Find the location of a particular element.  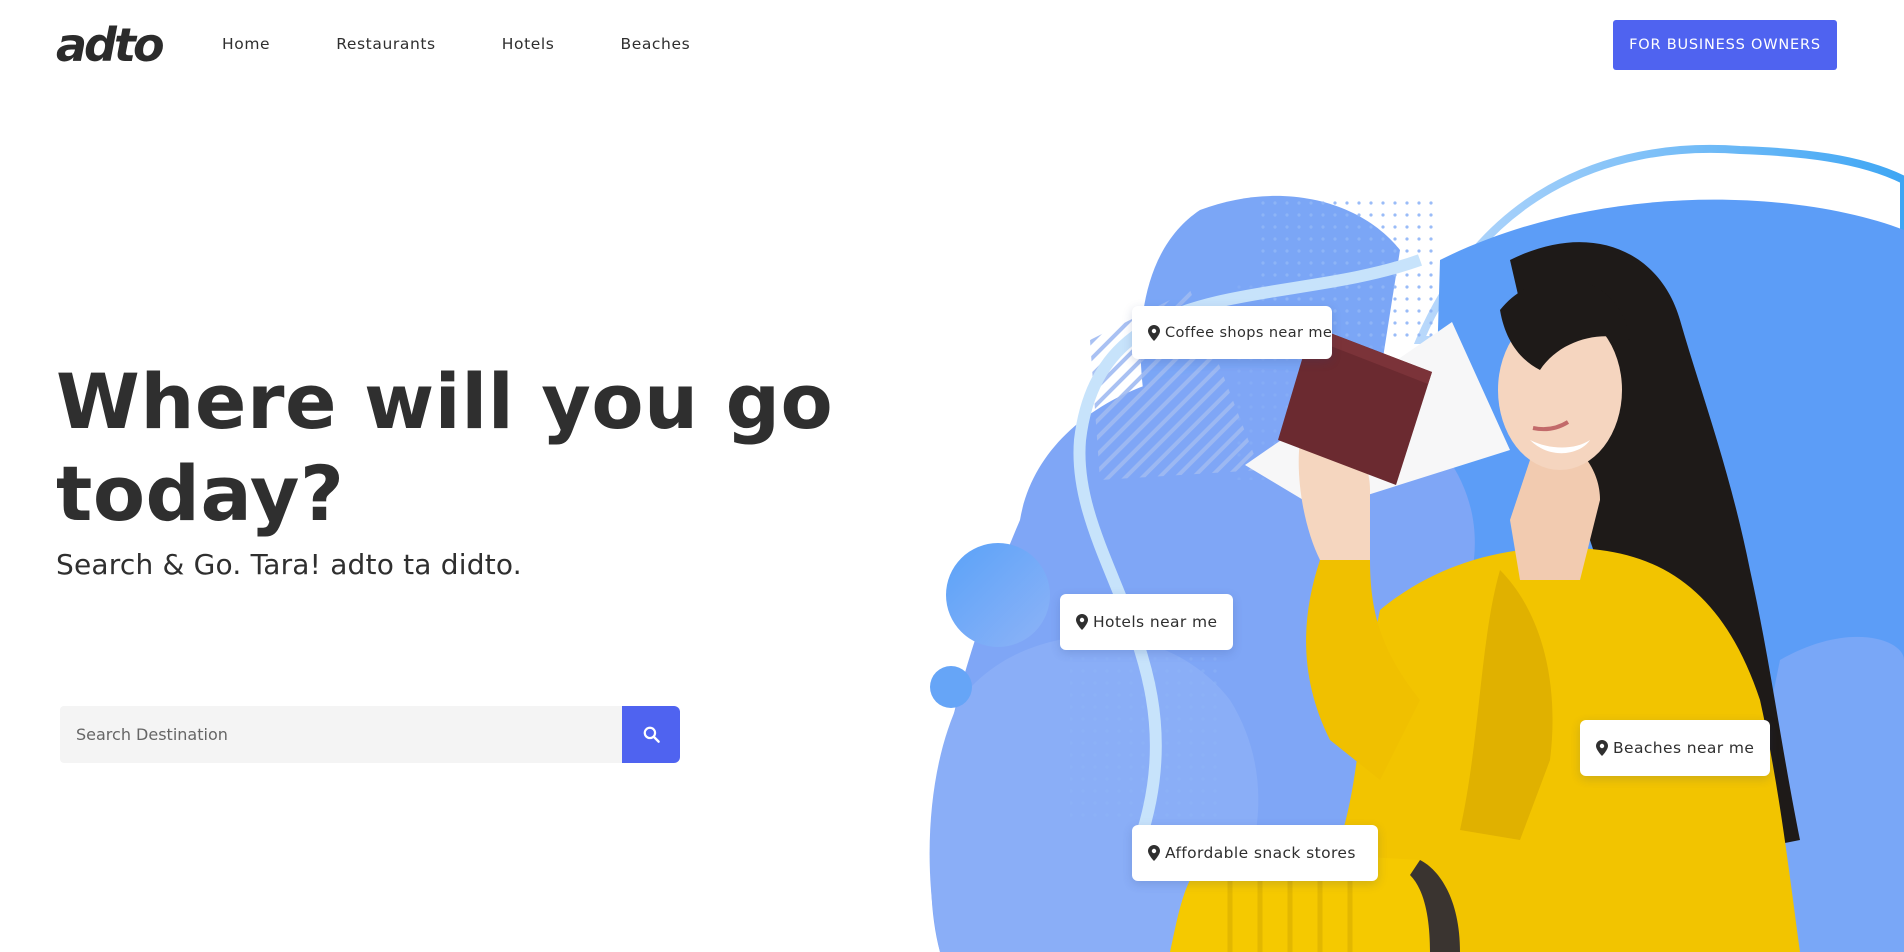

suggestion-chip-beaches: Beaches near me is located at coordinates (1675, 748).